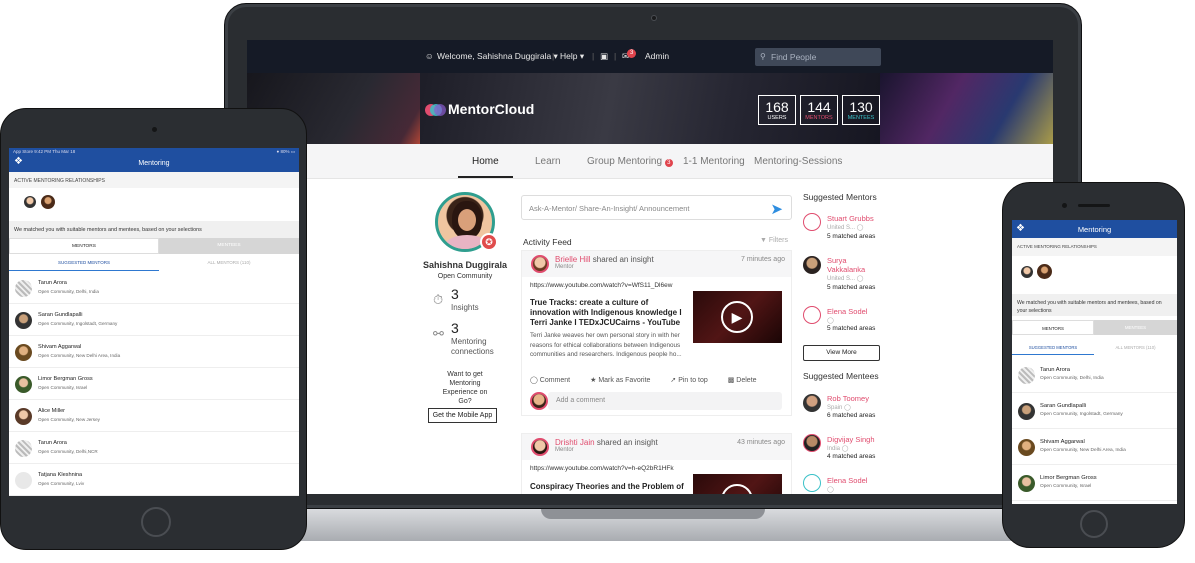 The image size is (1195, 563). I want to click on mobile-app-promo: Want to get Mentoring Experience on Go?, so click(465, 388).